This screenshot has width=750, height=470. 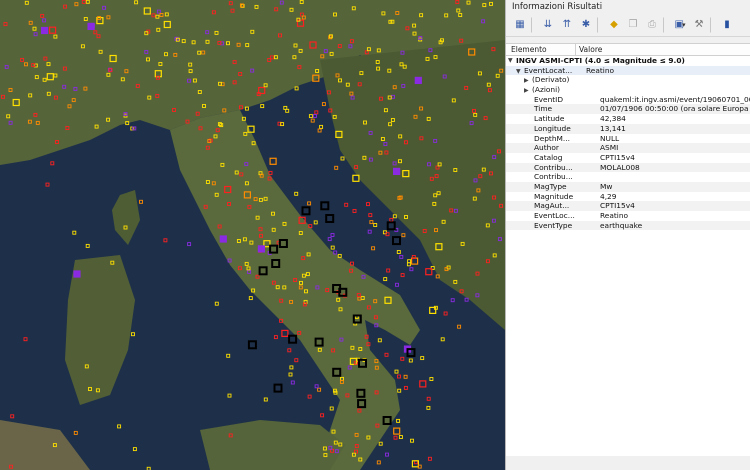 What do you see at coordinates (546, 148) in the screenshot?
I see `attribute-key: Author` at bounding box center [546, 148].